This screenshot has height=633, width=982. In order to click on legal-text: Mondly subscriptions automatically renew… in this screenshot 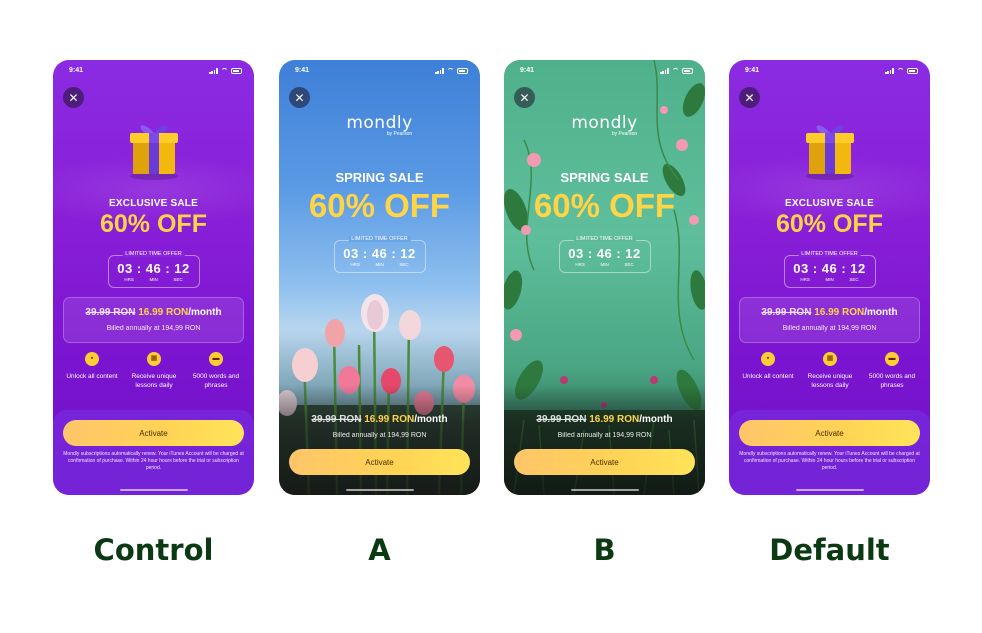, I will do `click(153, 461)`.